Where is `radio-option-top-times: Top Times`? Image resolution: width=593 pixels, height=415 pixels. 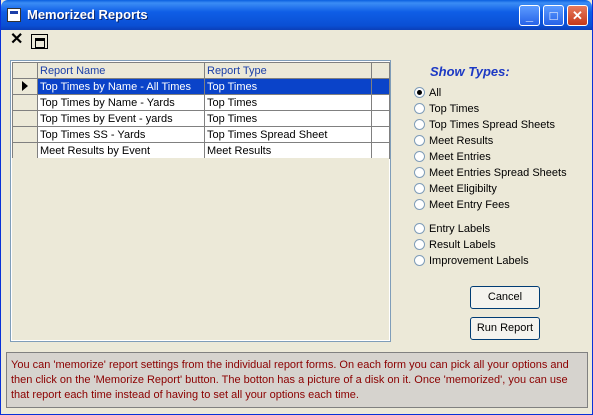
radio-option-top-times: Top Times is located at coordinates (446, 108).